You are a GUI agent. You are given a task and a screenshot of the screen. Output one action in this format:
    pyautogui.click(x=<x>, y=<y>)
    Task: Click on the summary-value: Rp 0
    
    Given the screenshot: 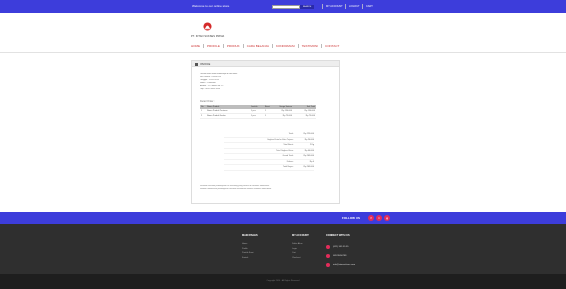 What is the action you would take?
    pyautogui.click(x=311, y=161)
    